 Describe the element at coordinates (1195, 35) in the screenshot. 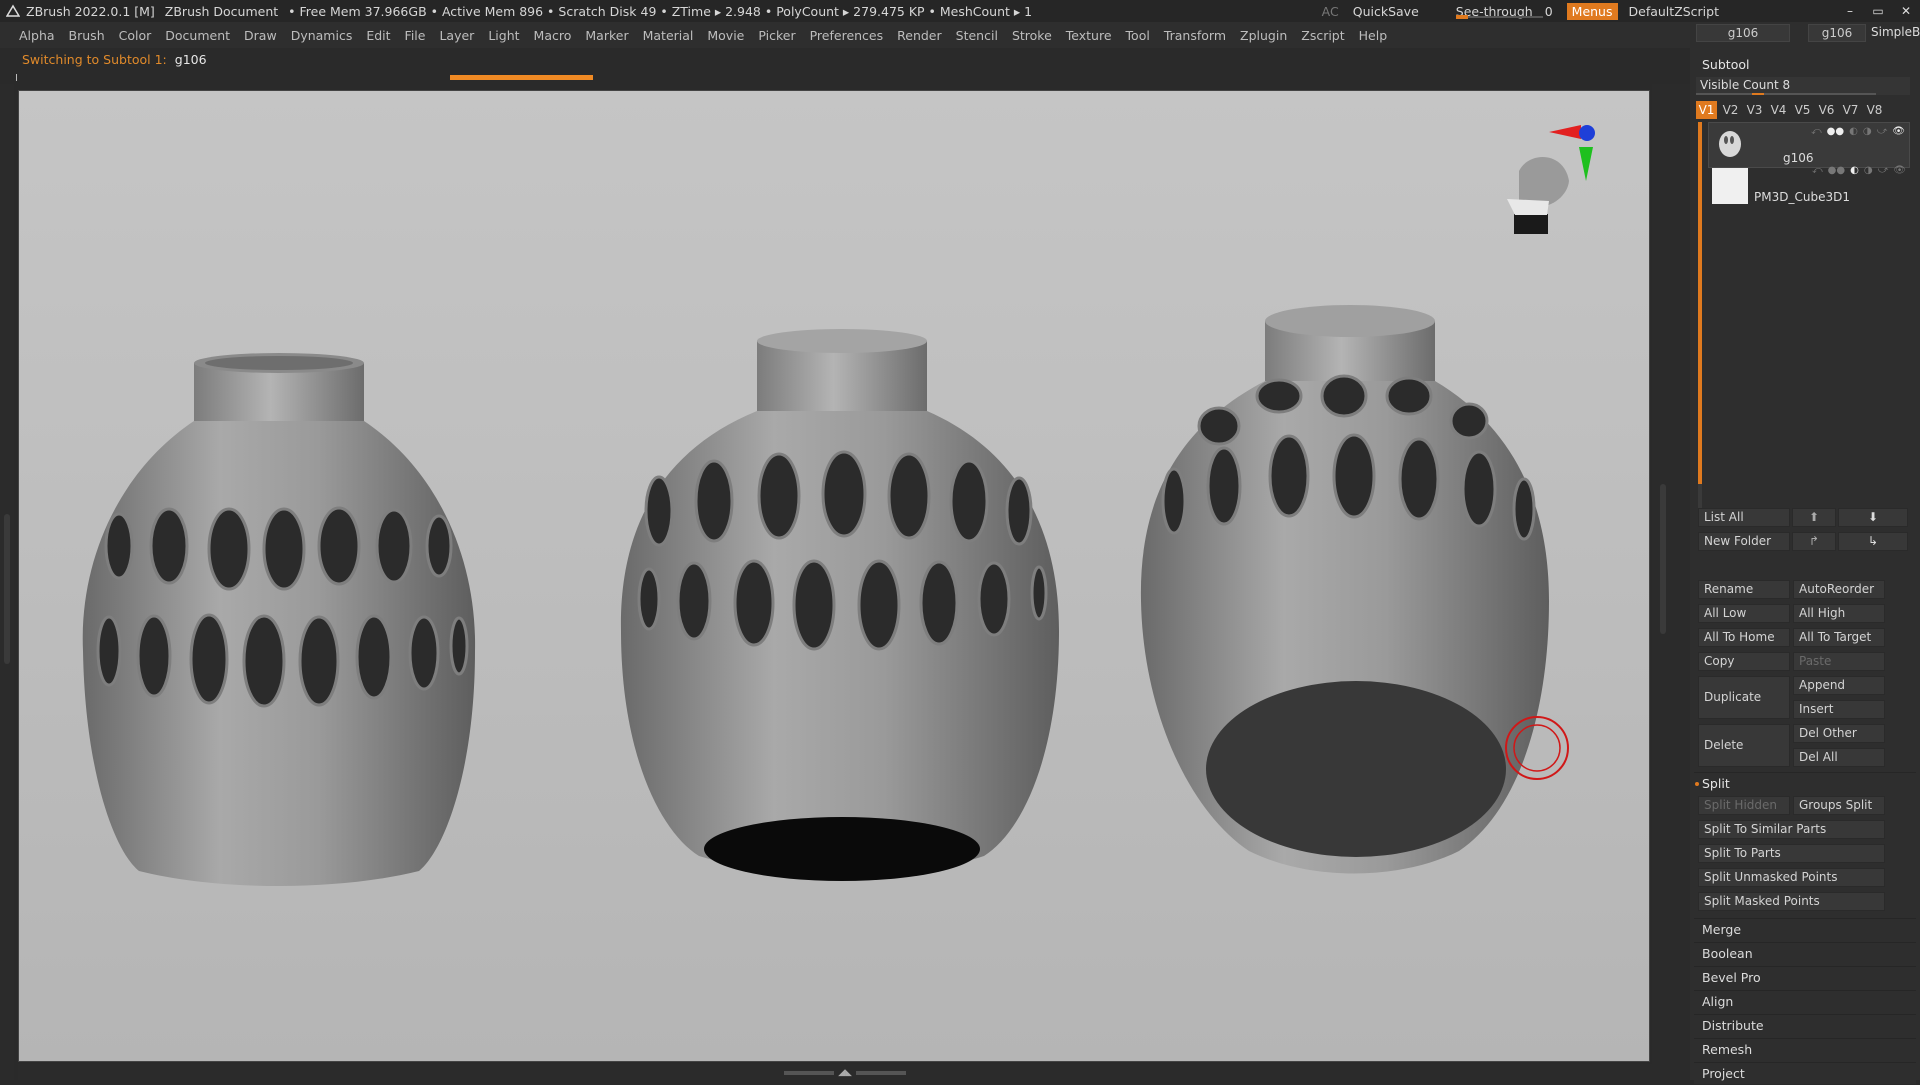

I see `menu-transform: Transform` at that location.